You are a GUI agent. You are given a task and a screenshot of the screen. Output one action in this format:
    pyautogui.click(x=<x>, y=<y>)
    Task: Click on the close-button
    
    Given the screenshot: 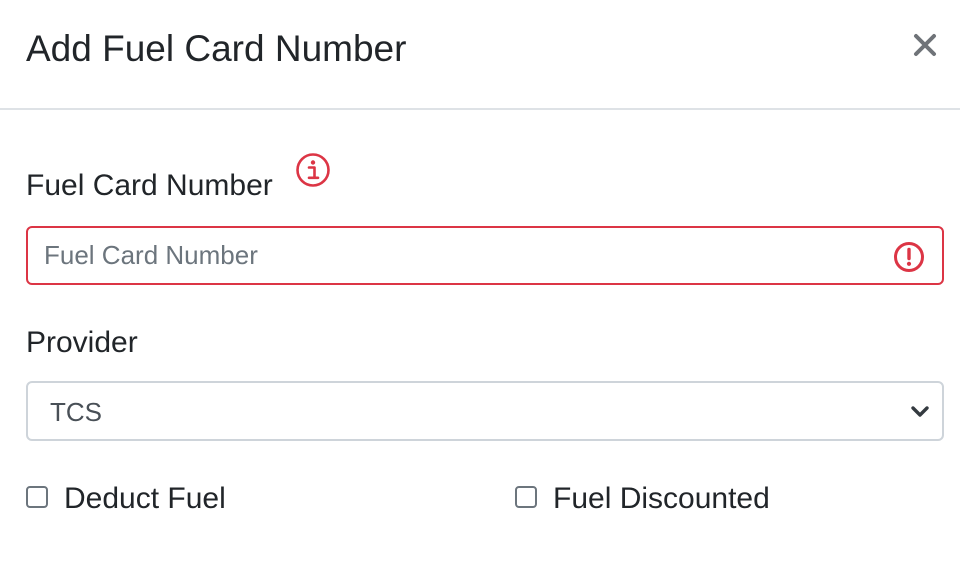 What is the action you would take?
    pyautogui.click(x=925, y=45)
    